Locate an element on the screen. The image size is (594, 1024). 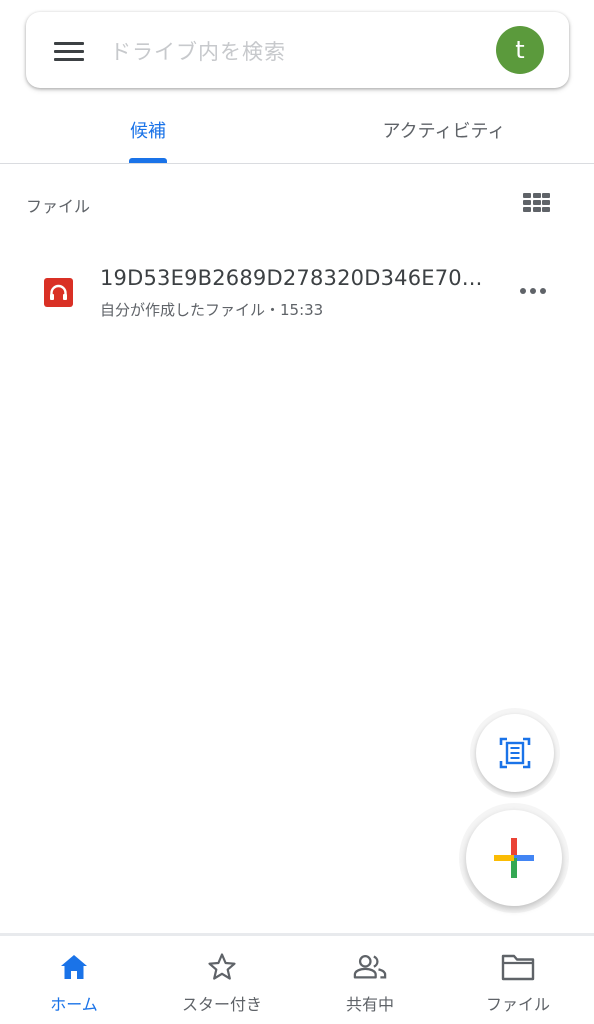
grid-view-icon is located at coordinates (537, 203).